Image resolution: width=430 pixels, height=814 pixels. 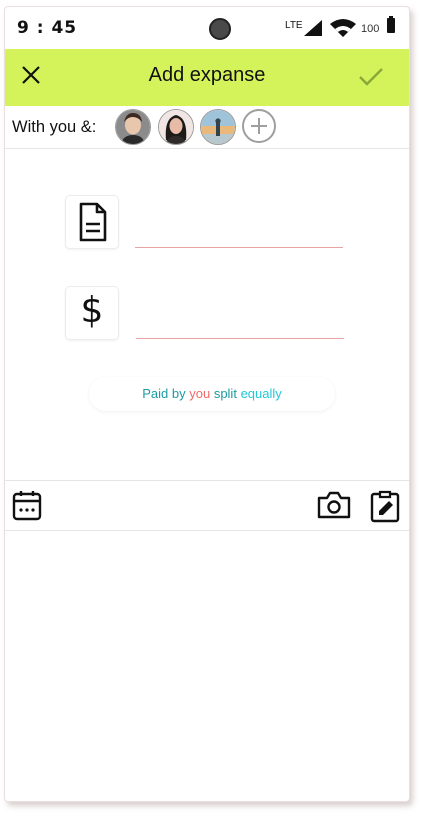 What do you see at coordinates (27, 505) in the screenshot?
I see `calendar-icon` at bounding box center [27, 505].